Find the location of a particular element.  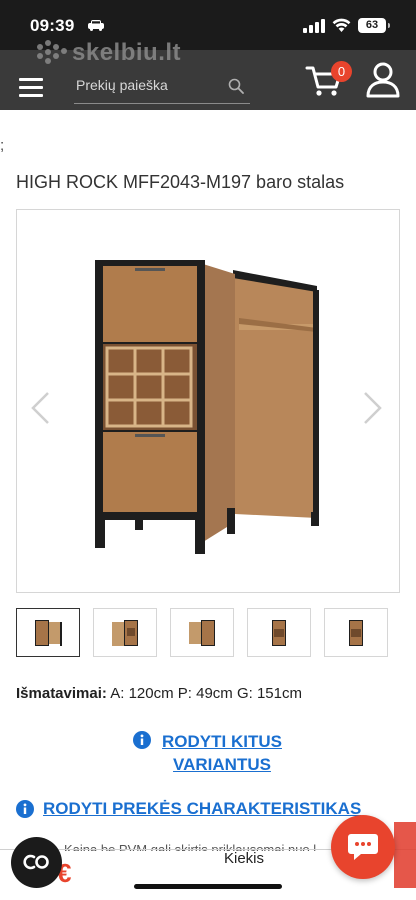

battery-indicator: 63 is located at coordinates (372, 25).